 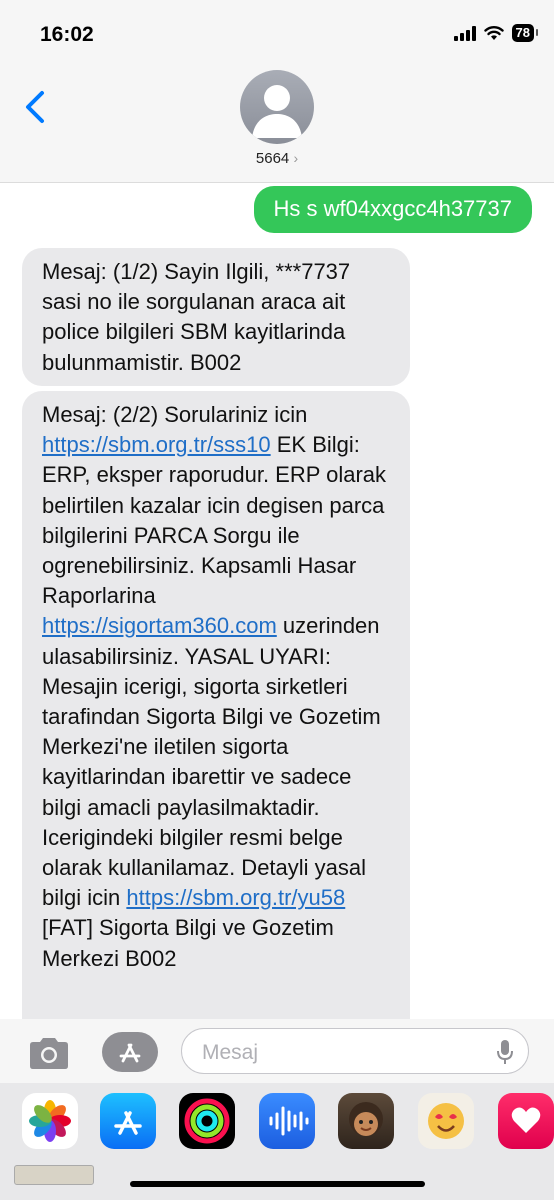 I want to click on contact-avatar, so click(x=277, y=107).